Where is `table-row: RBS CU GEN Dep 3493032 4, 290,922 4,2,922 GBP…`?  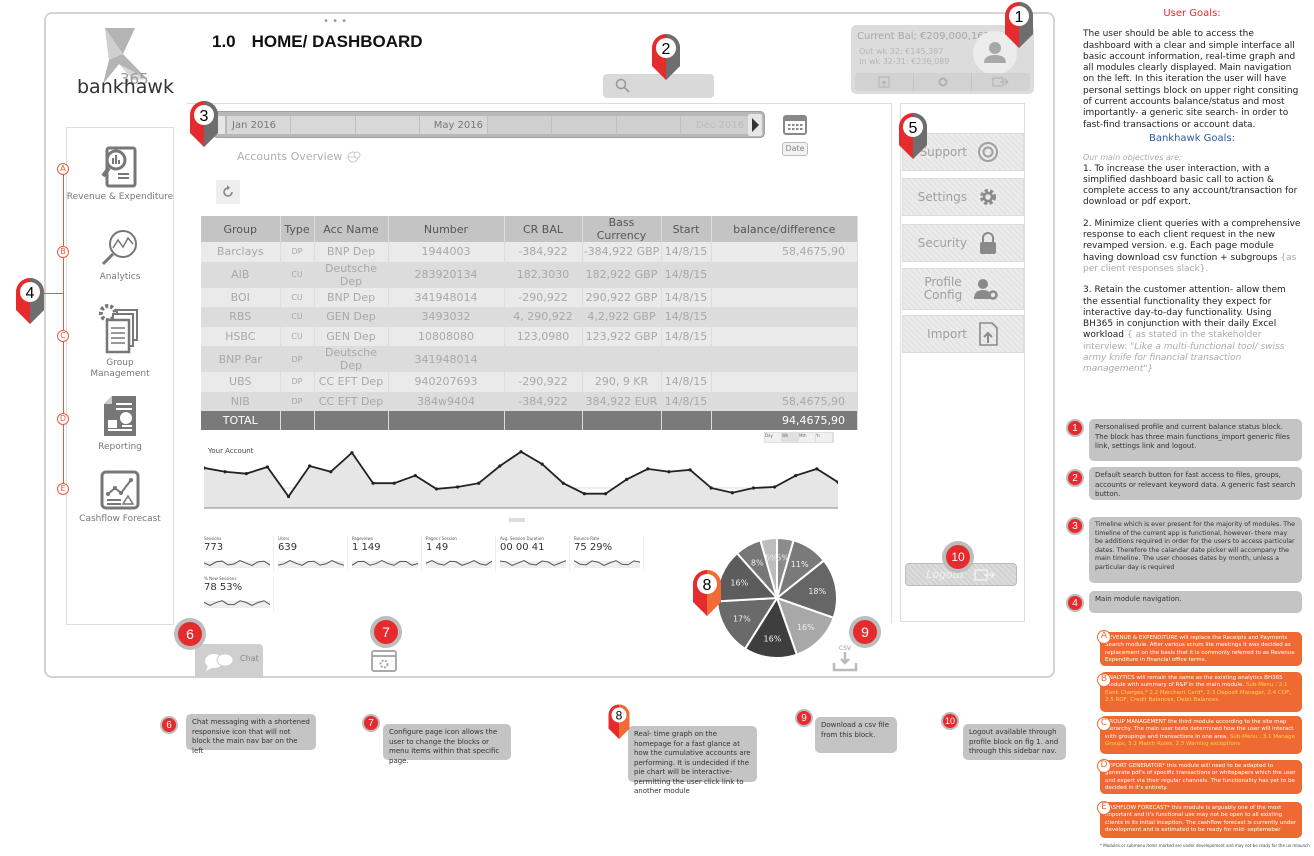
table-row: RBS CU GEN Dep 3493032 4, 290,922 4,2,922 GBP… is located at coordinates (529, 317).